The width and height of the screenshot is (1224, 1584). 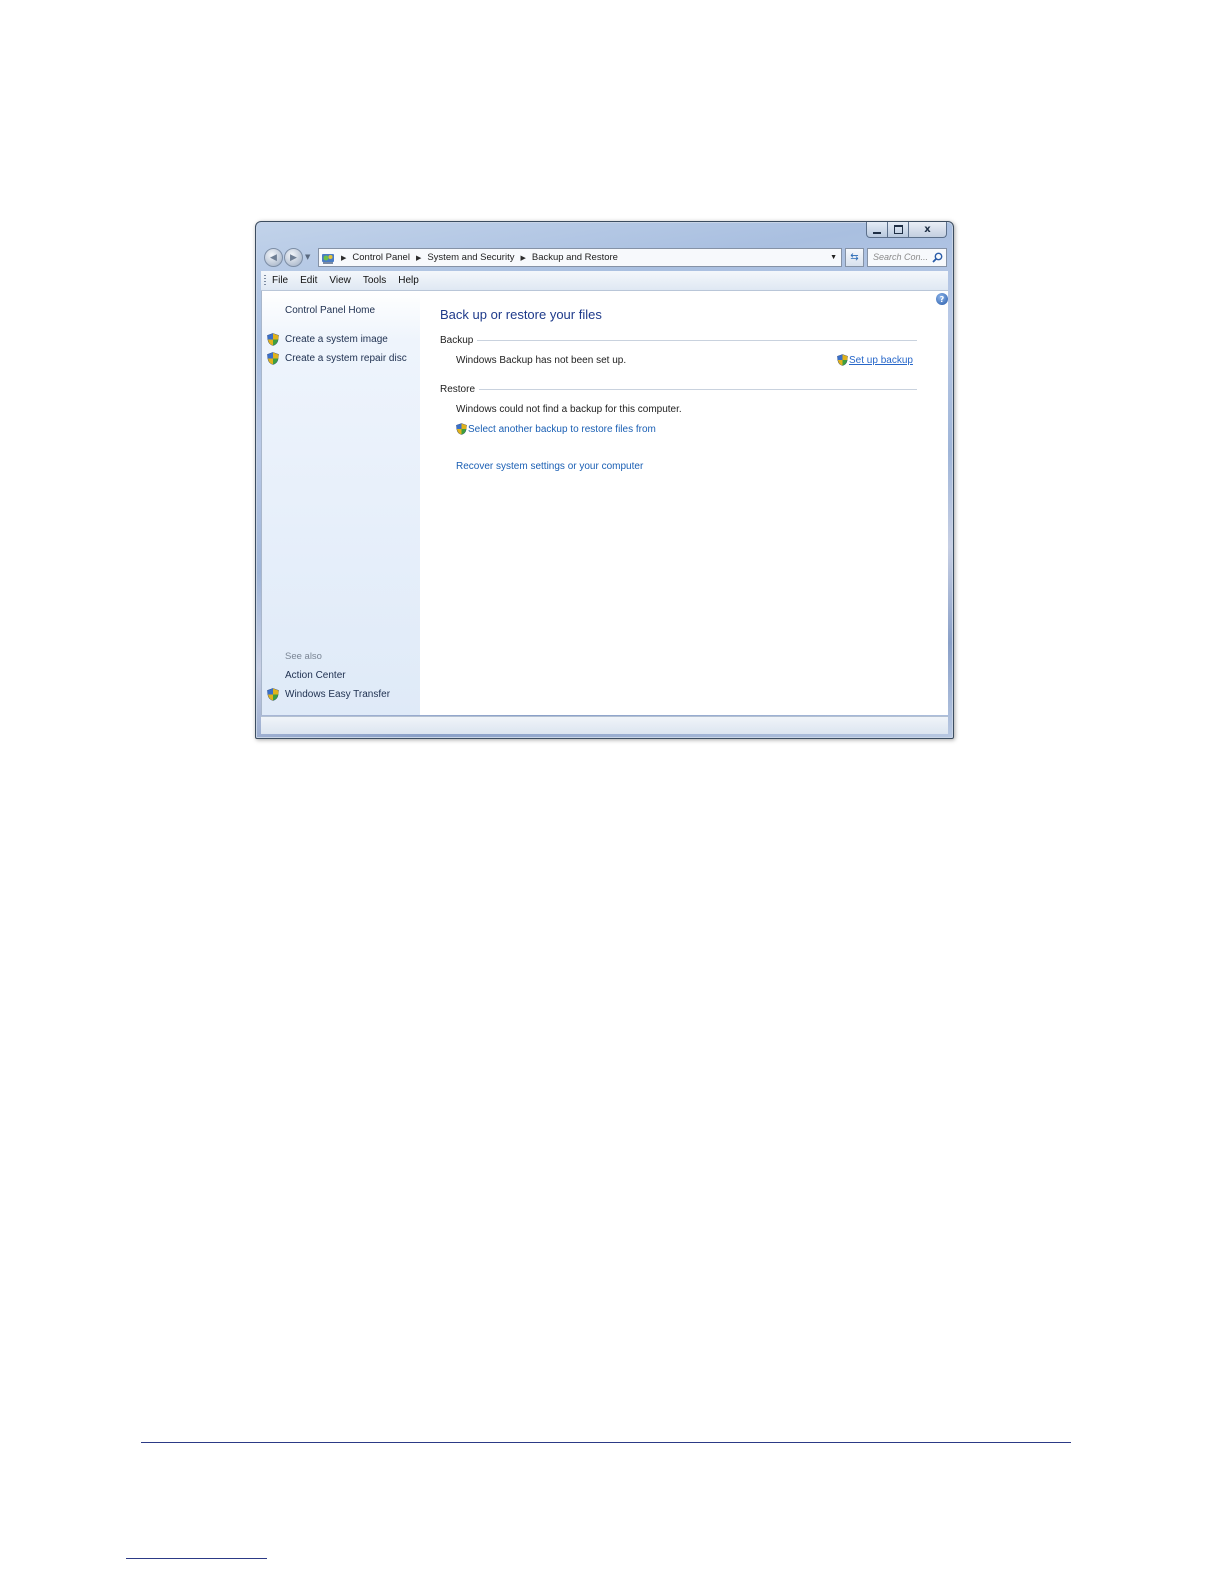 I want to click on breadcrumb-system-and-security: System and Security, so click(x=470, y=257).